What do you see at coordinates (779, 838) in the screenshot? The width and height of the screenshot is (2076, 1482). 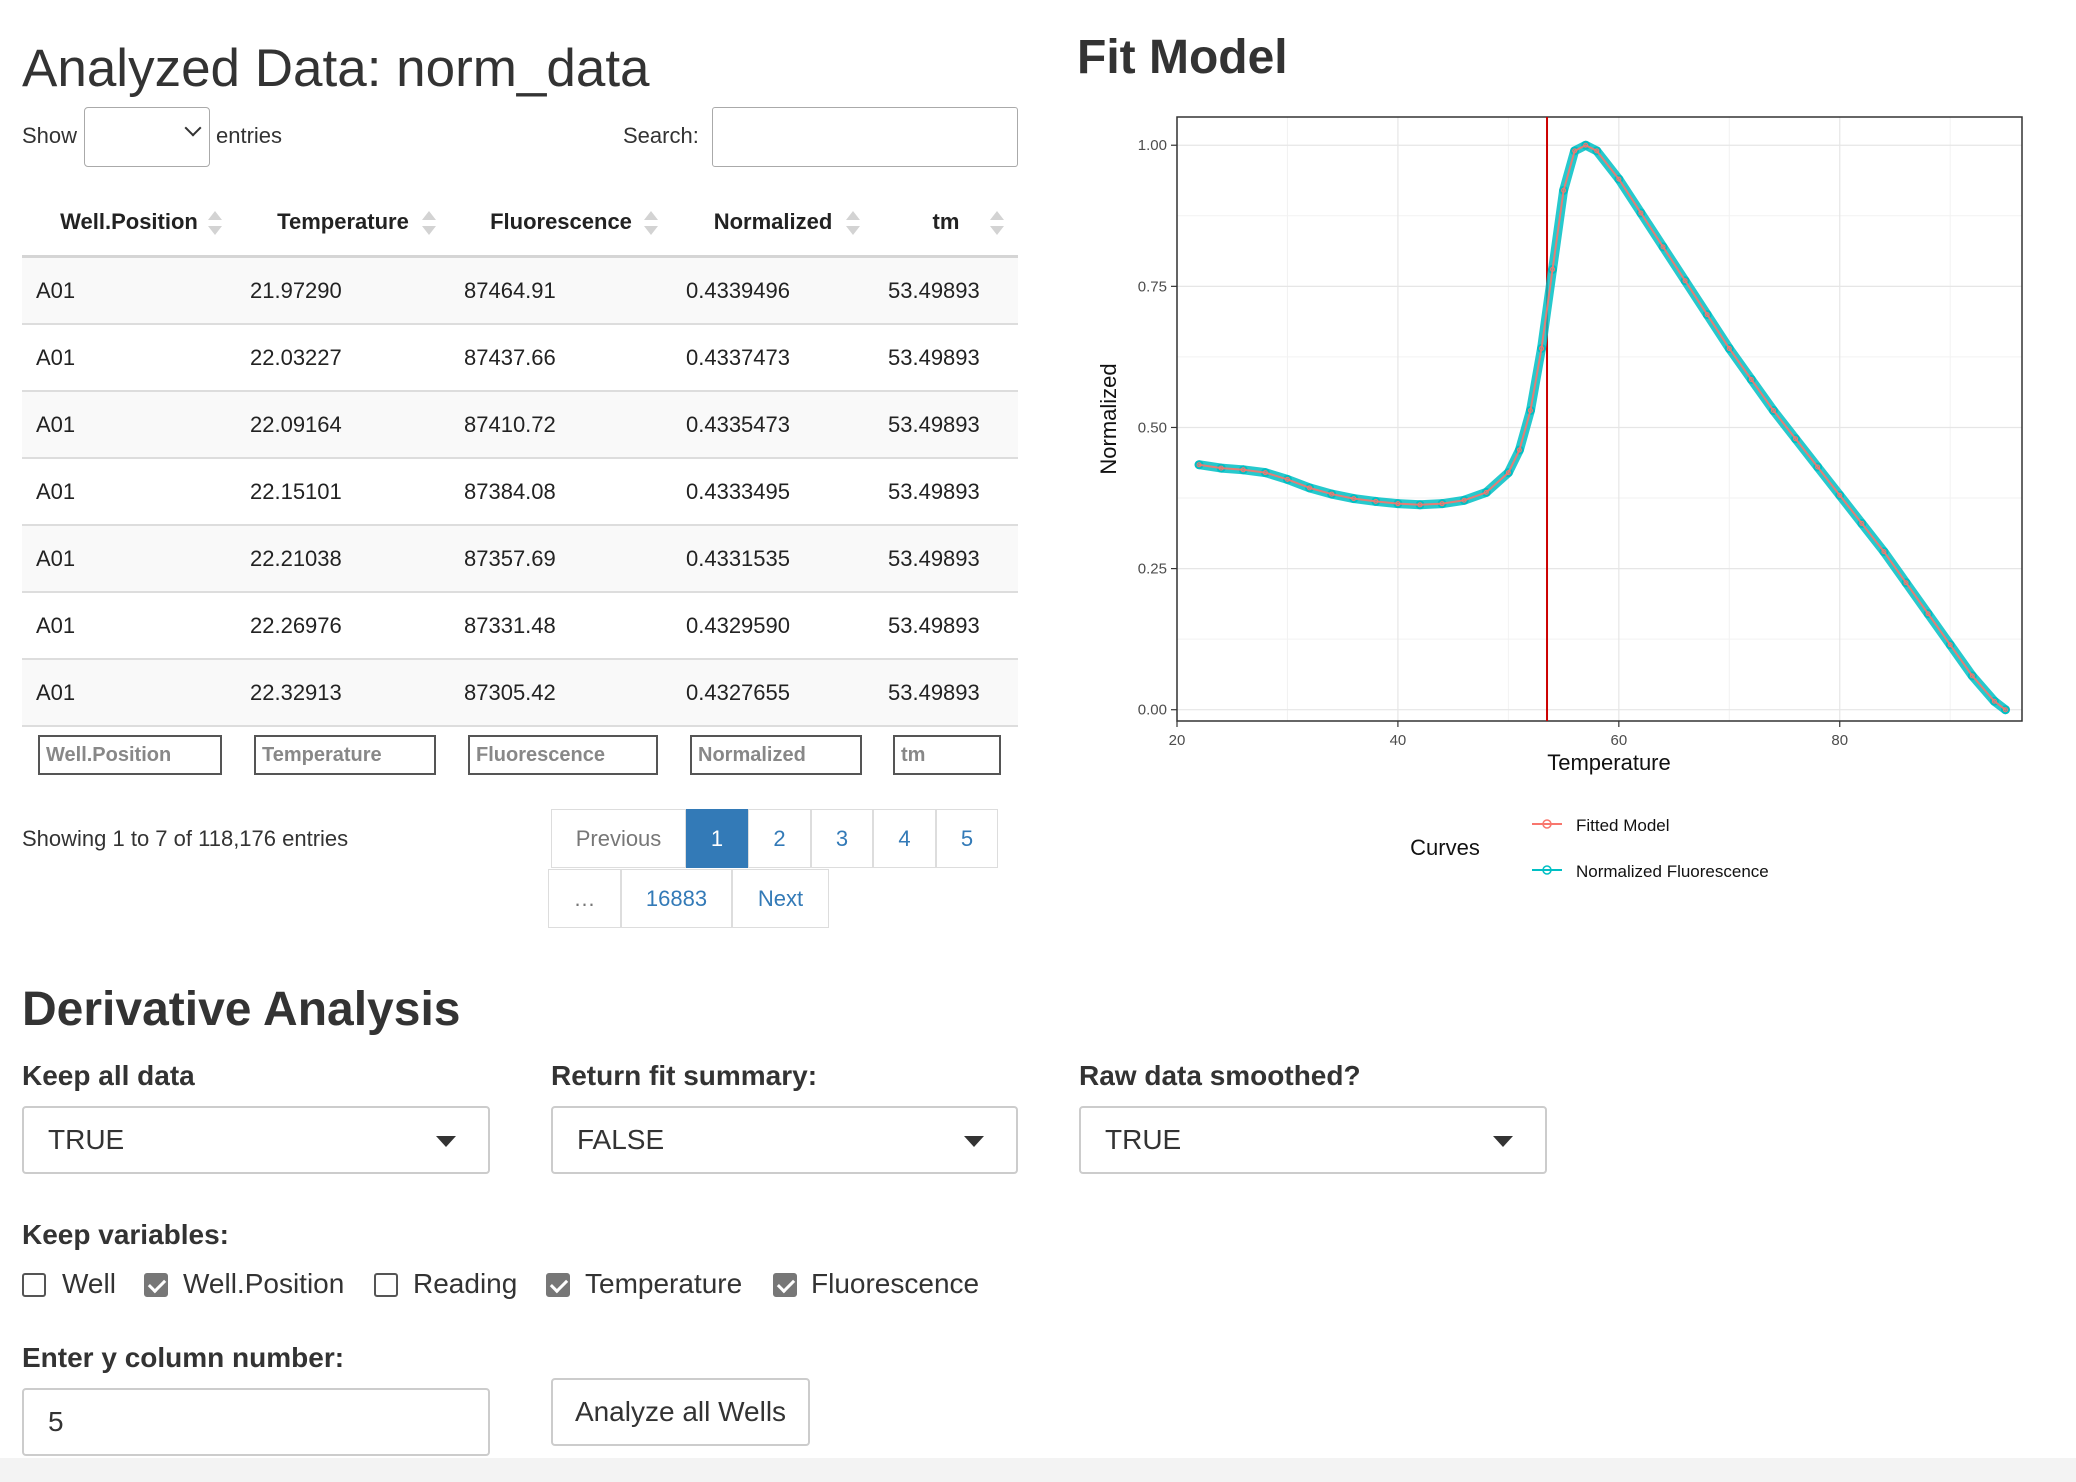 I see `pagination-page-2: 2` at bounding box center [779, 838].